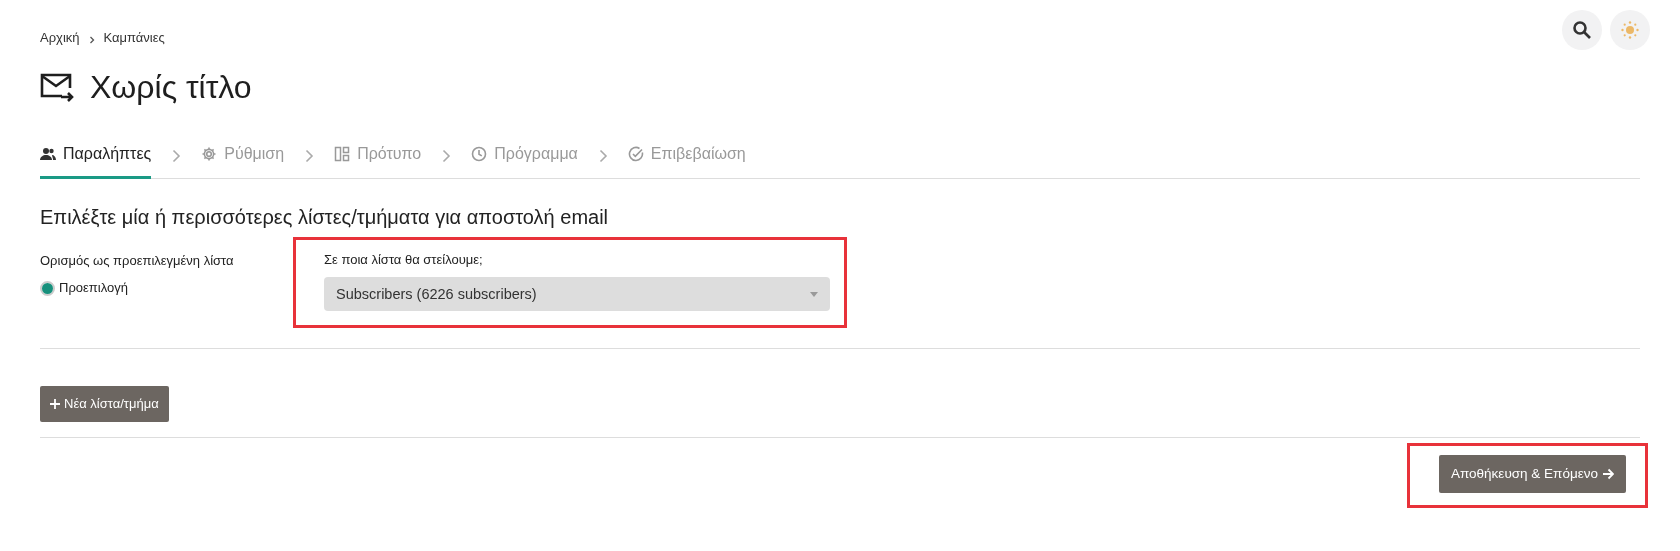 This screenshot has width=1680, height=551. What do you see at coordinates (96, 156) in the screenshot?
I see `step-tab: Παραλήπτες` at bounding box center [96, 156].